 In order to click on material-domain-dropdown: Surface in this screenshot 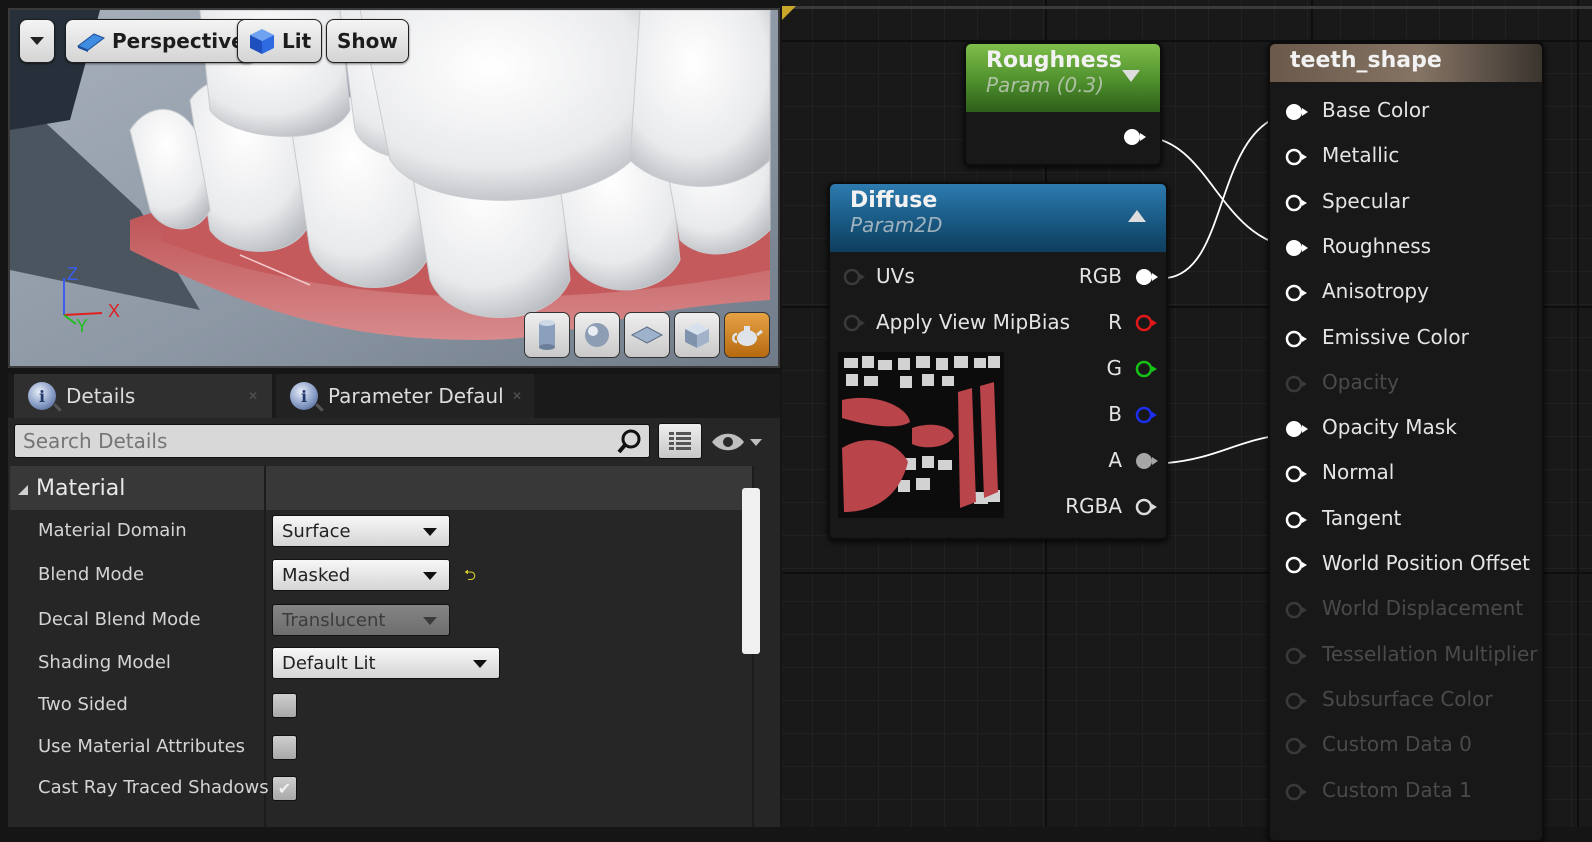, I will do `click(361, 531)`.